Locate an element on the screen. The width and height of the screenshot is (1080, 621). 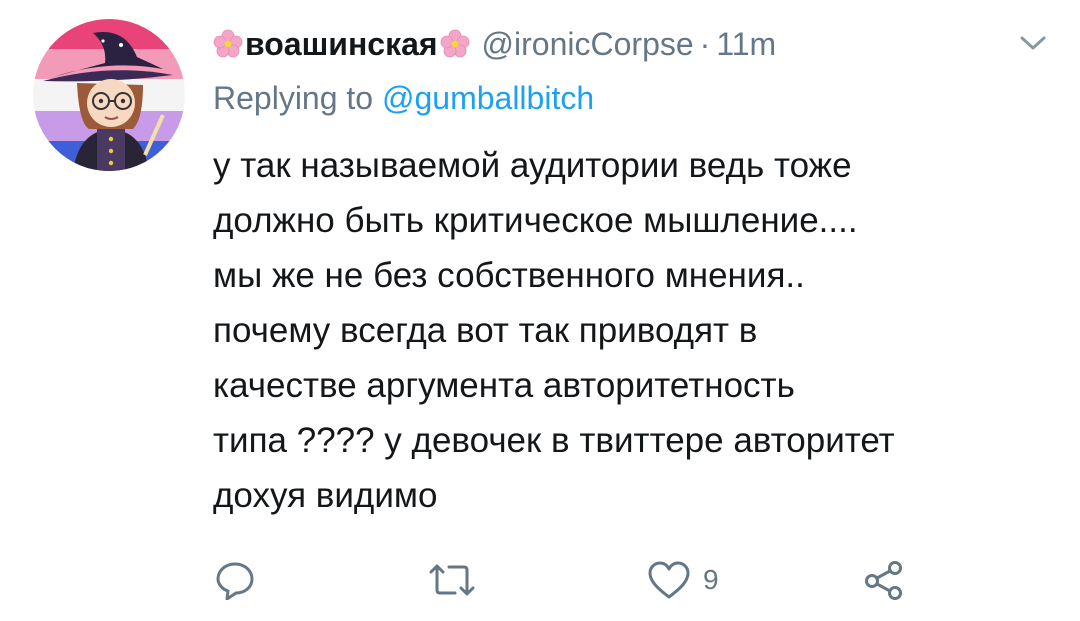
user-avatar is located at coordinates (109, 95).